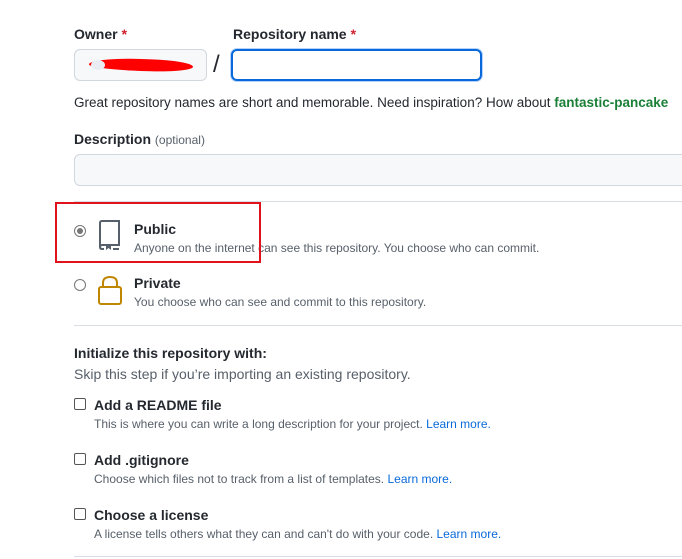 The height and width of the screenshot is (559, 682). Describe the element at coordinates (96, 34) in the screenshot. I see `owner-label-text: Owner` at that location.